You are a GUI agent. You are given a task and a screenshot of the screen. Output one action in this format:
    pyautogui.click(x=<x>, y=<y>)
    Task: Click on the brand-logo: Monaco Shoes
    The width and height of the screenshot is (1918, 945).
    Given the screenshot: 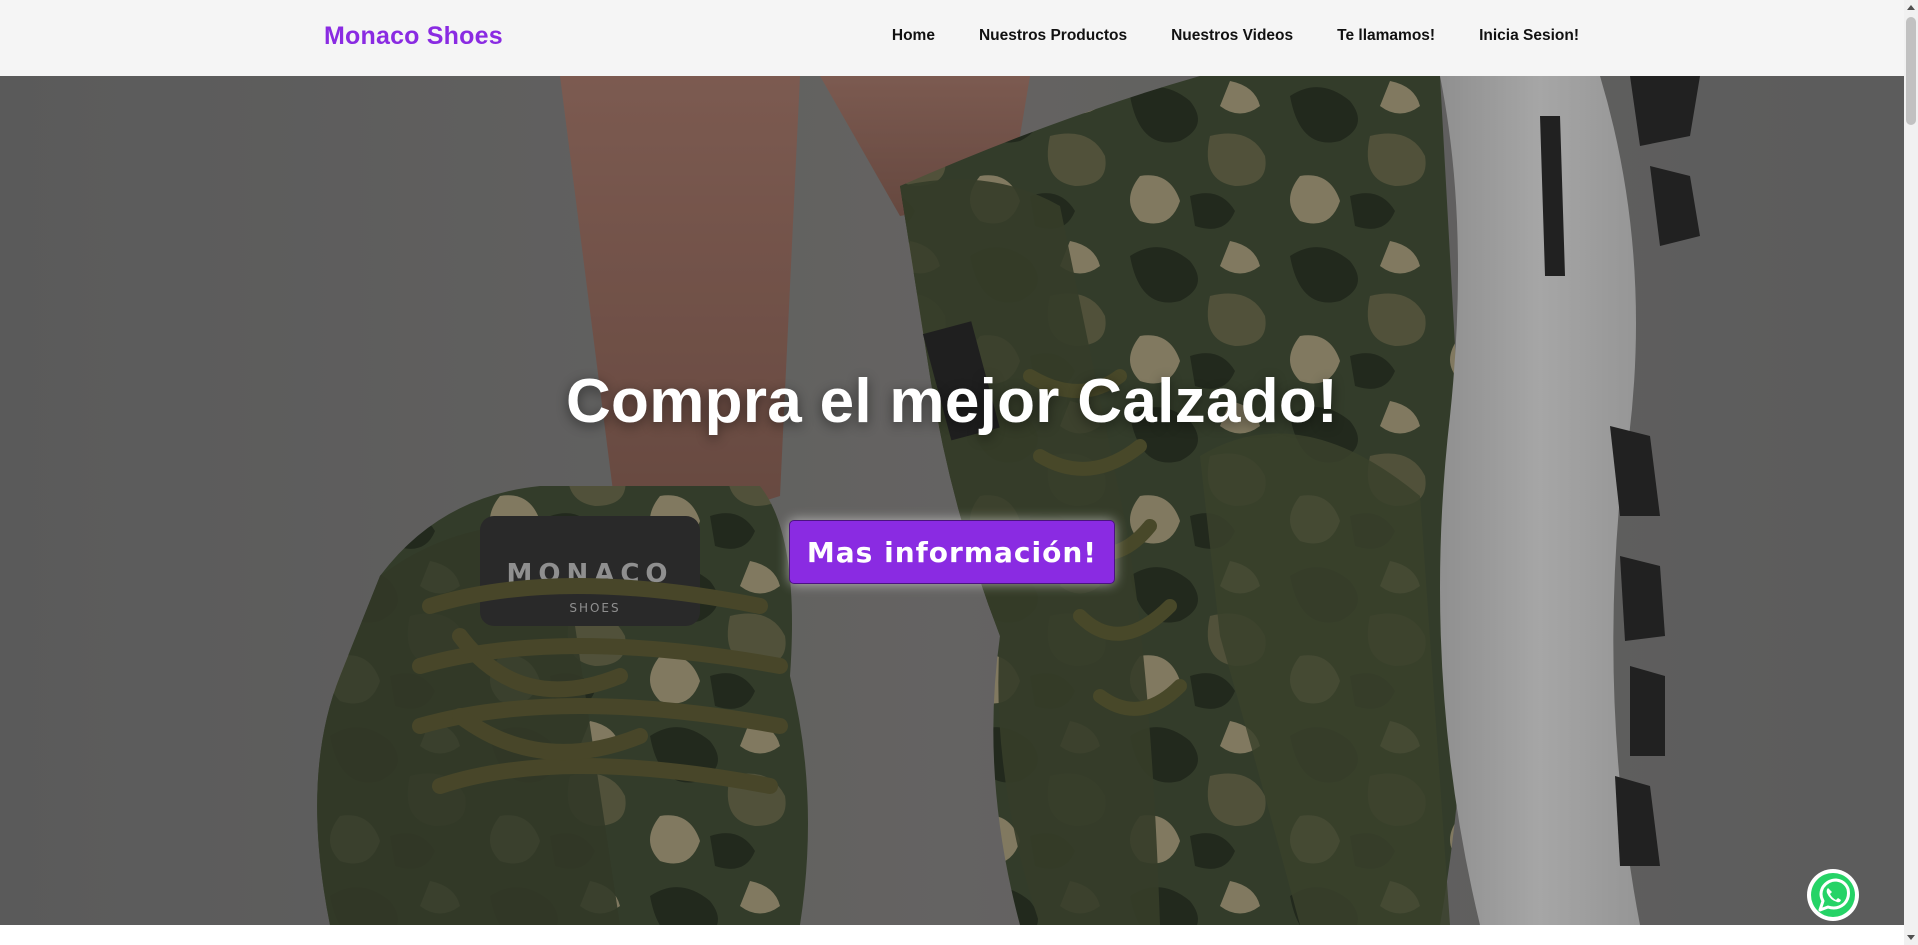 What is the action you would take?
    pyautogui.click(x=413, y=36)
    